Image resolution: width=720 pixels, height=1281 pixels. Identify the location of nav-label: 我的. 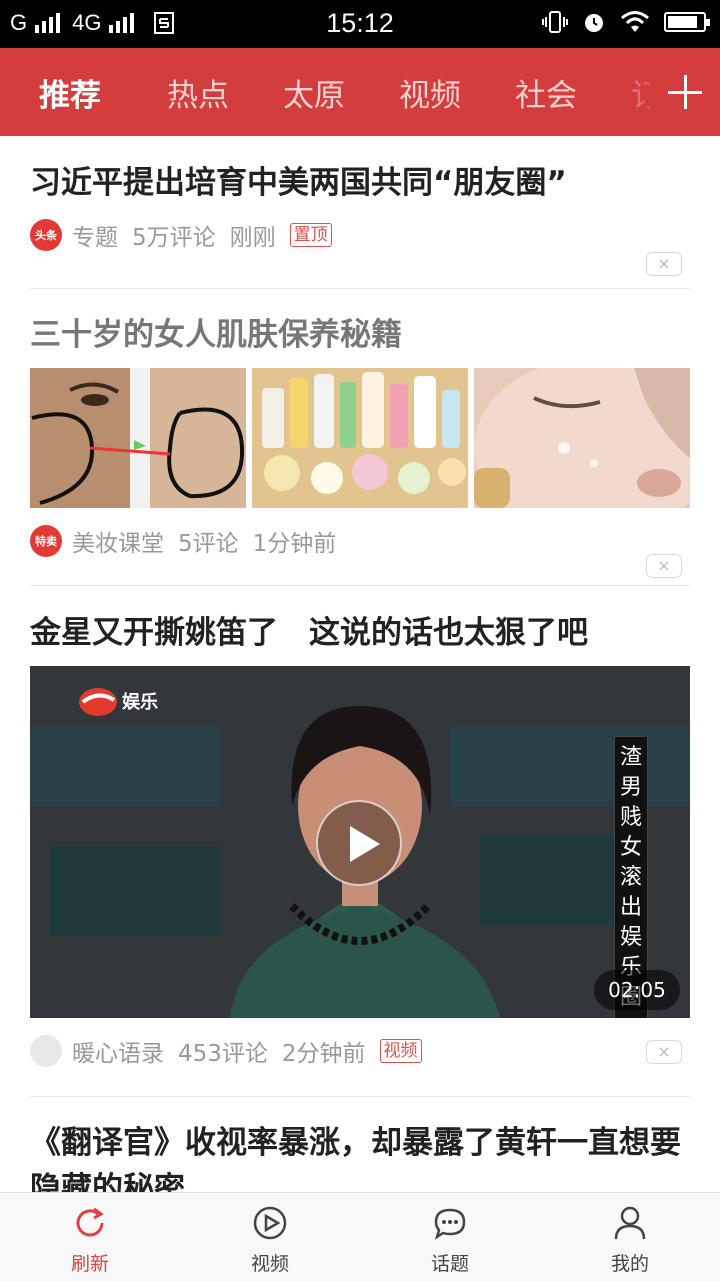
(629, 1264).